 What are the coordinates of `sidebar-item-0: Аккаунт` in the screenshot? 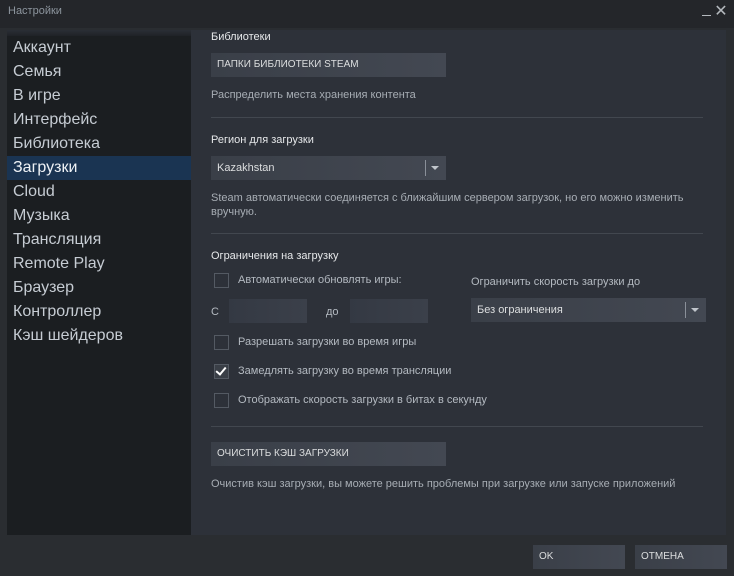 It's located at (99, 48).